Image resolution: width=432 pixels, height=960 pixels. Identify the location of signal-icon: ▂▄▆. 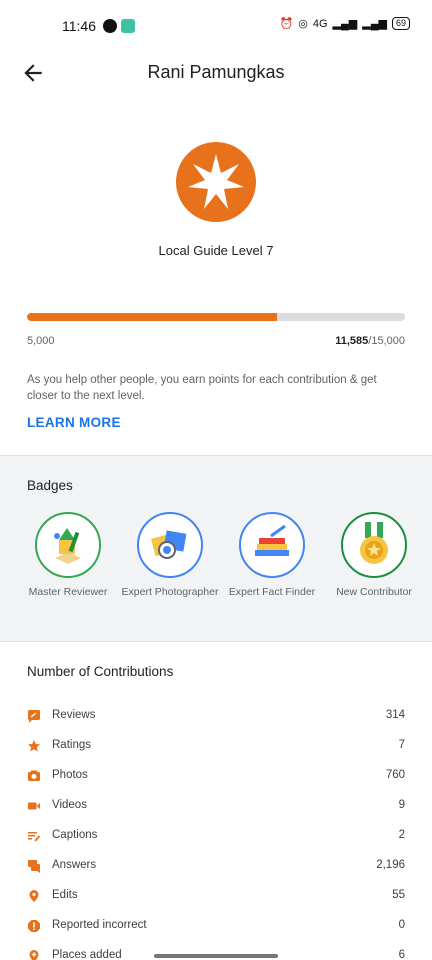
(345, 24).